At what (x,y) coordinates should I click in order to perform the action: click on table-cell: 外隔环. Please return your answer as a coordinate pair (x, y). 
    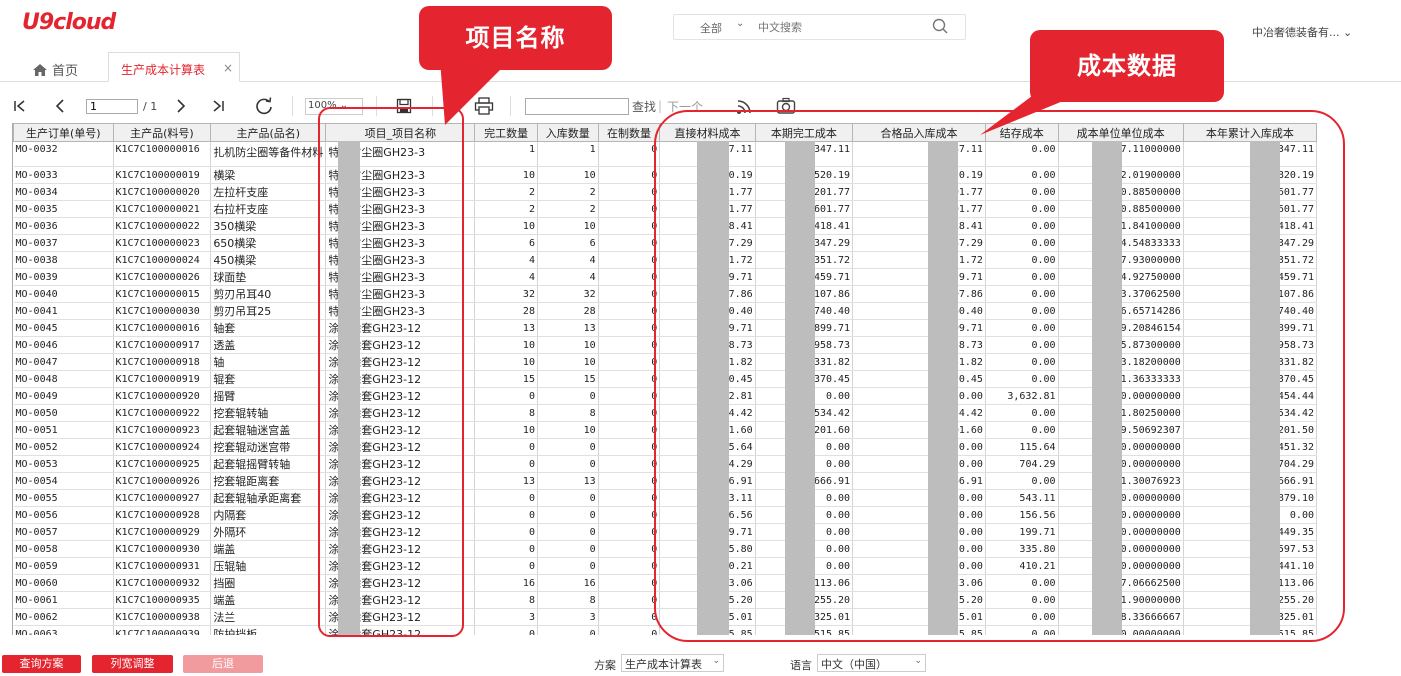
    Looking at the image, I should click on (268, 532).